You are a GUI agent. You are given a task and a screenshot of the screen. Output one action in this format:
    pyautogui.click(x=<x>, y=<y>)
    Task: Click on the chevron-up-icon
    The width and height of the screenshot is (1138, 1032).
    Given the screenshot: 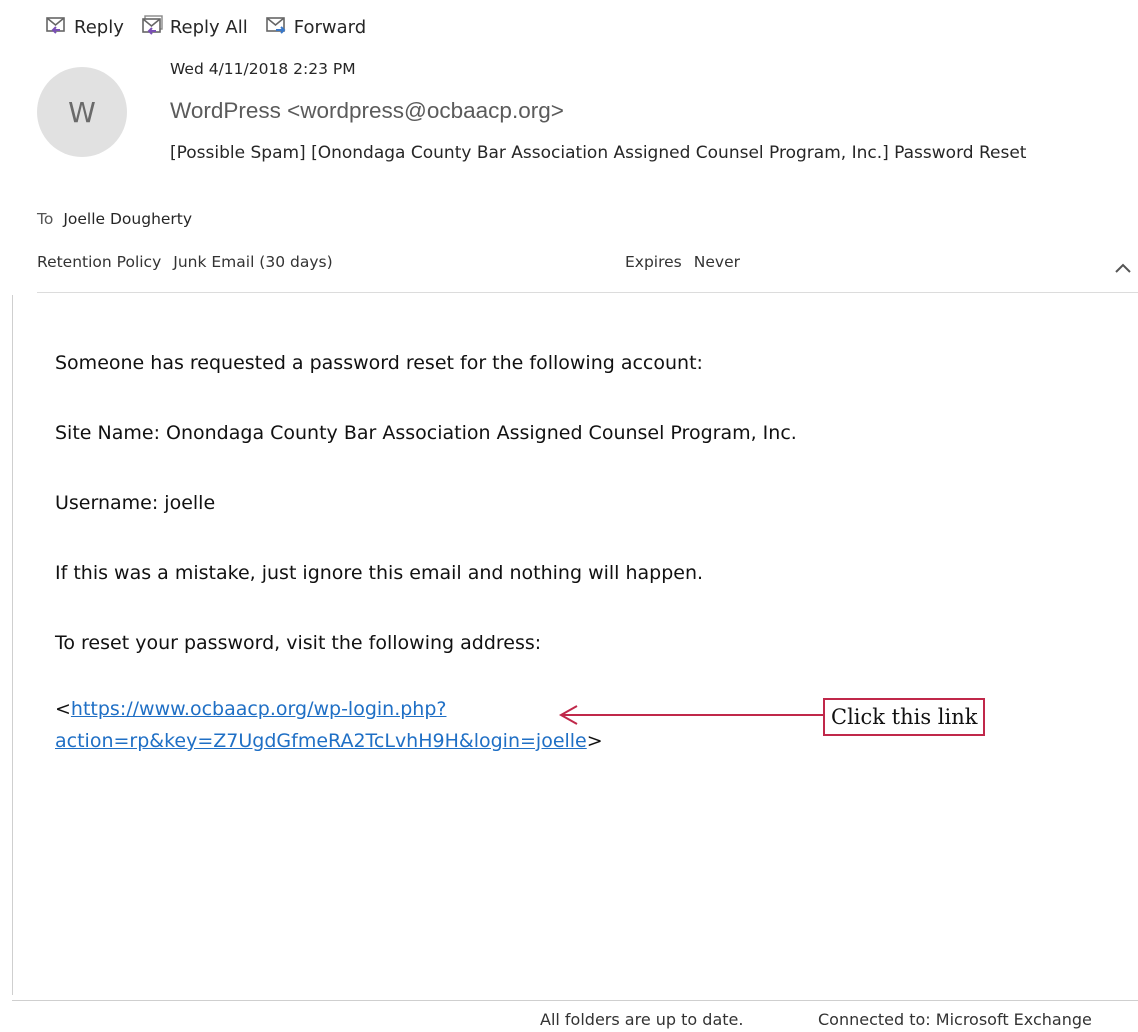 What is the action you would take?
    pyautogui.click(x=1123, y=268)
    